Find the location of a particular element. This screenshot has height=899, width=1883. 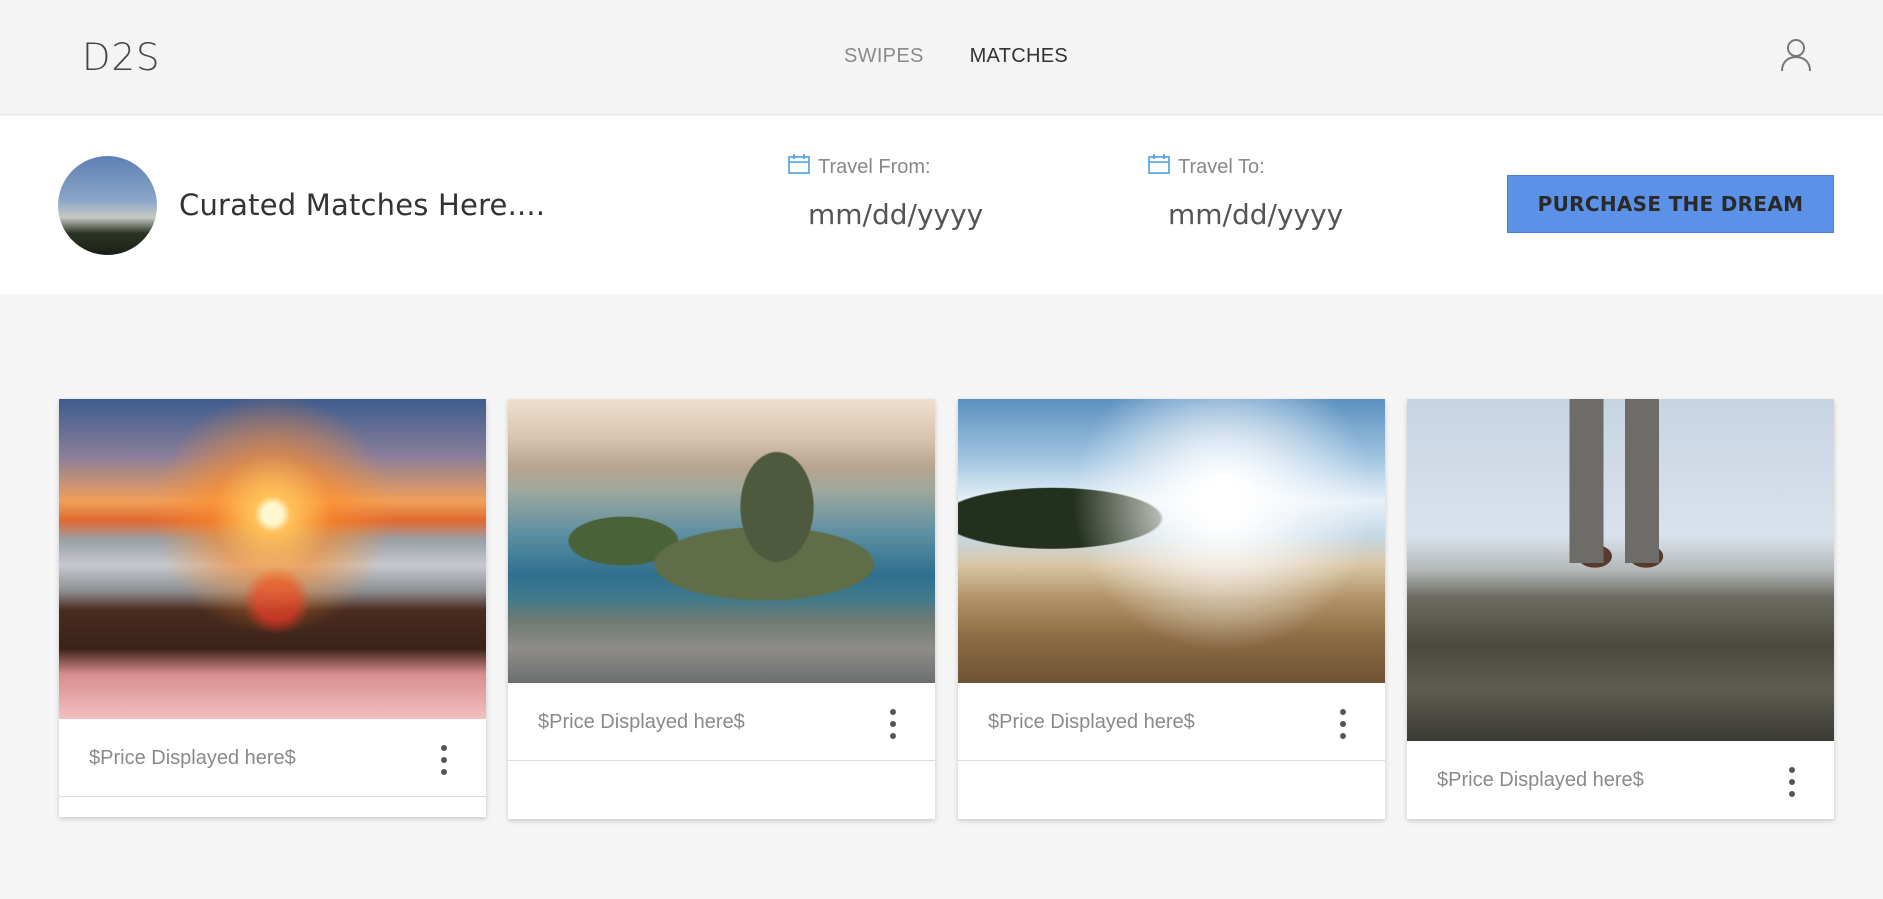

nav-swipes-link: SWIPES is located at coordinates (884, 56).